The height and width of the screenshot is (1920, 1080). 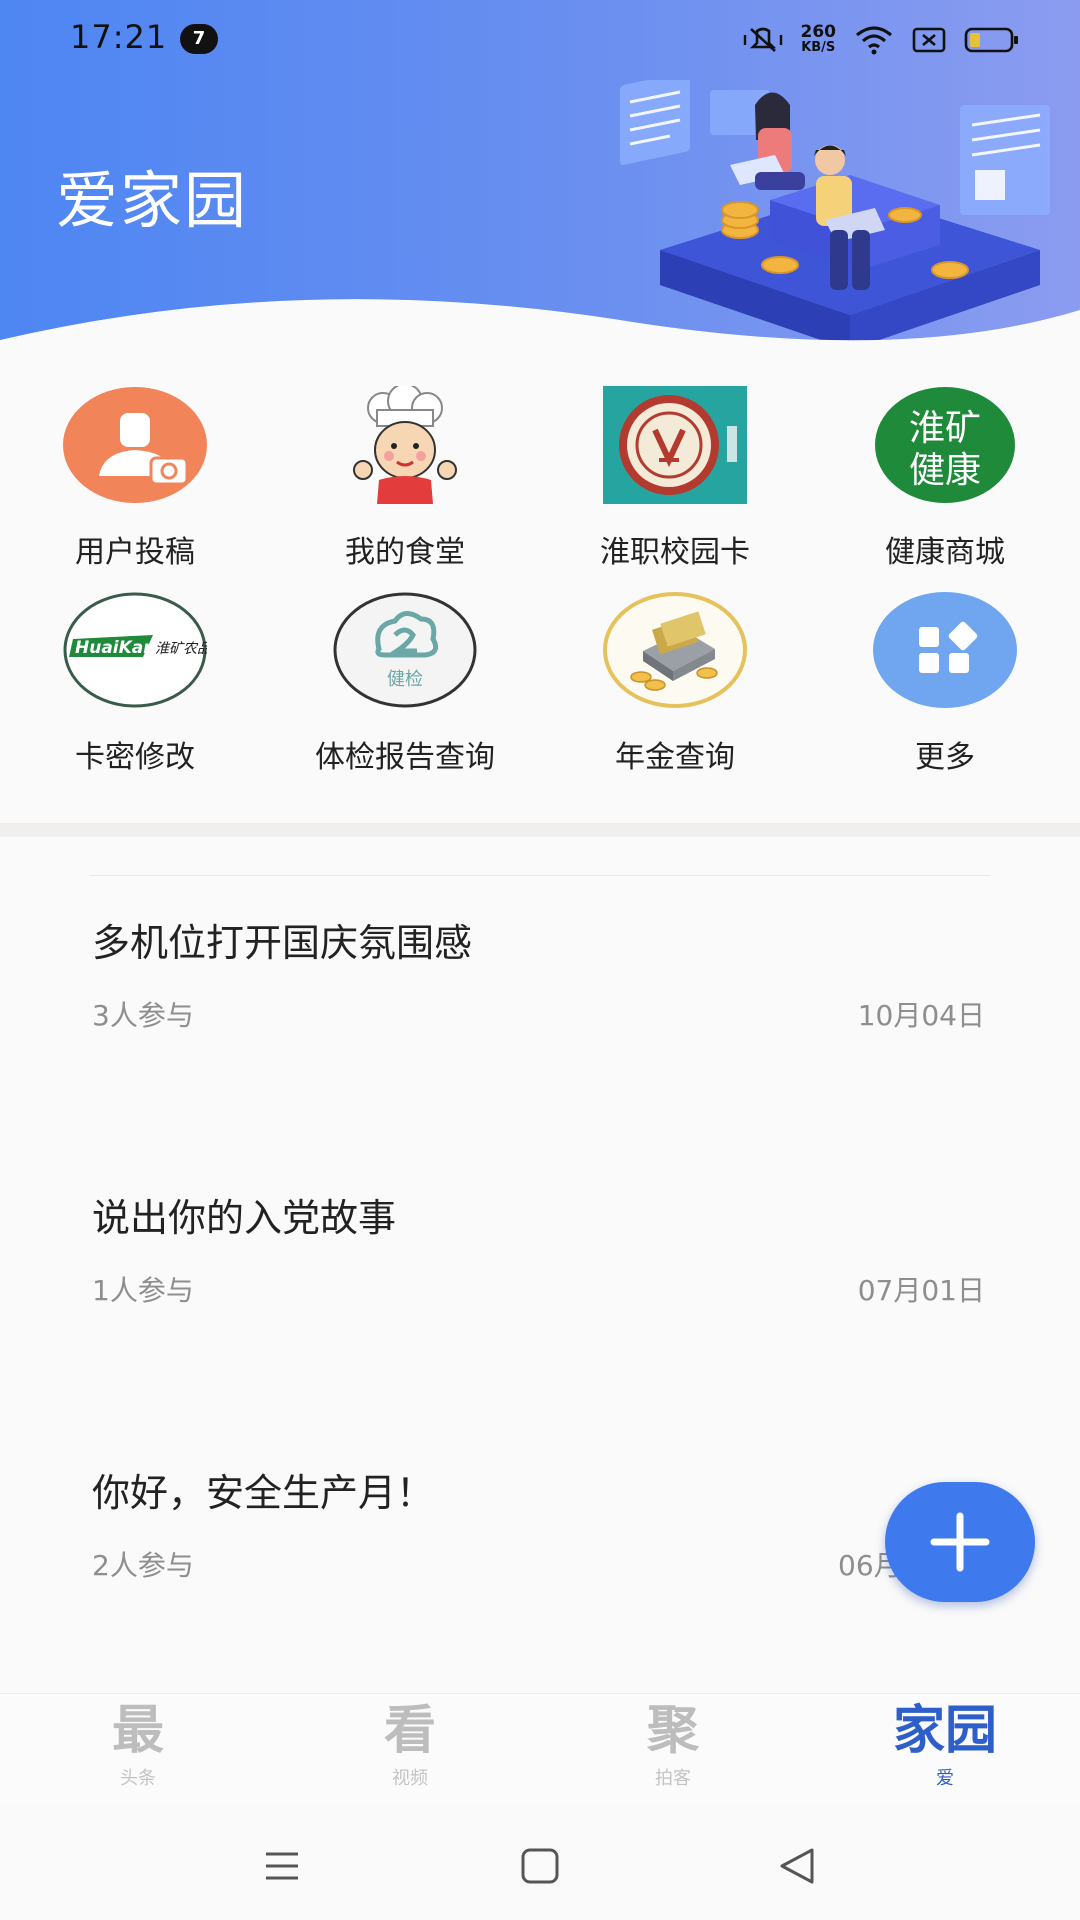 I want to click on list-item: 说出你的入党故事 1人参与 07月01日, so click(x=540, y=1287).